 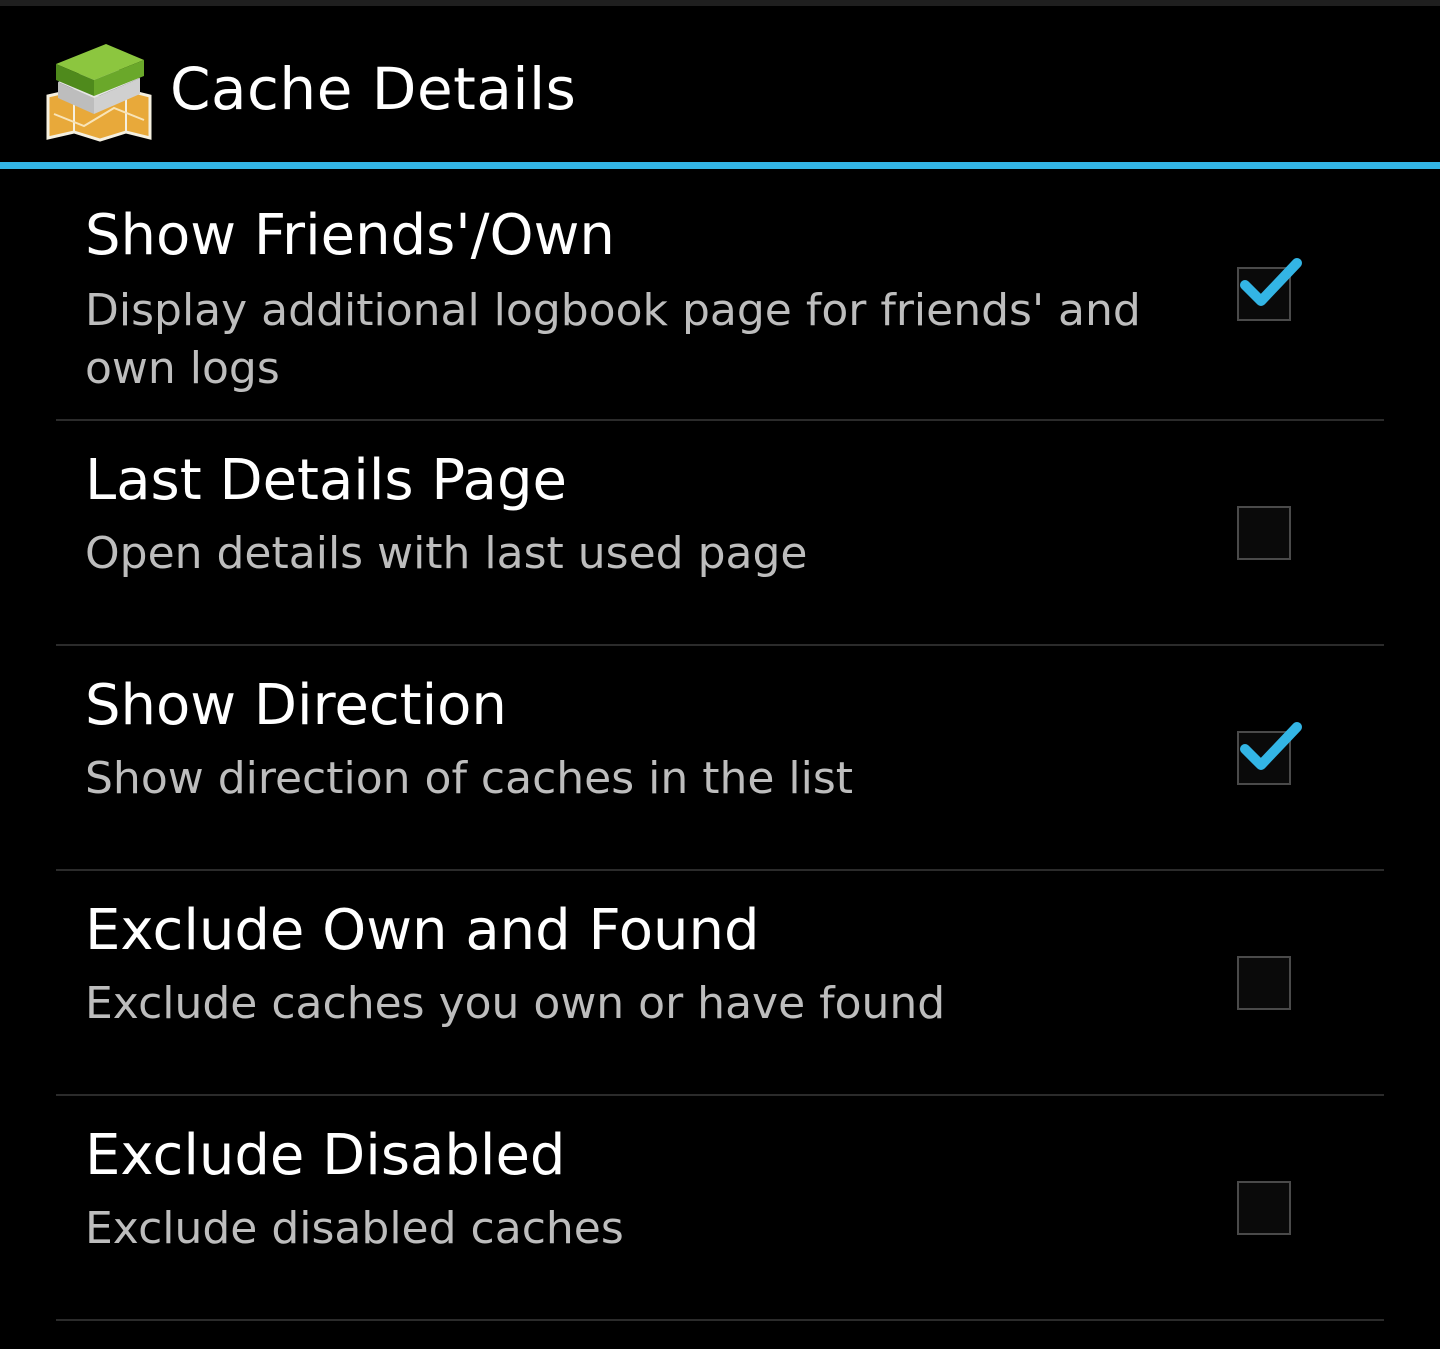 What do you see at coordinates (350, 235) in the screenshot?
I see `pref-title: Show Friends'/Own` at bounding box center [350, 235].